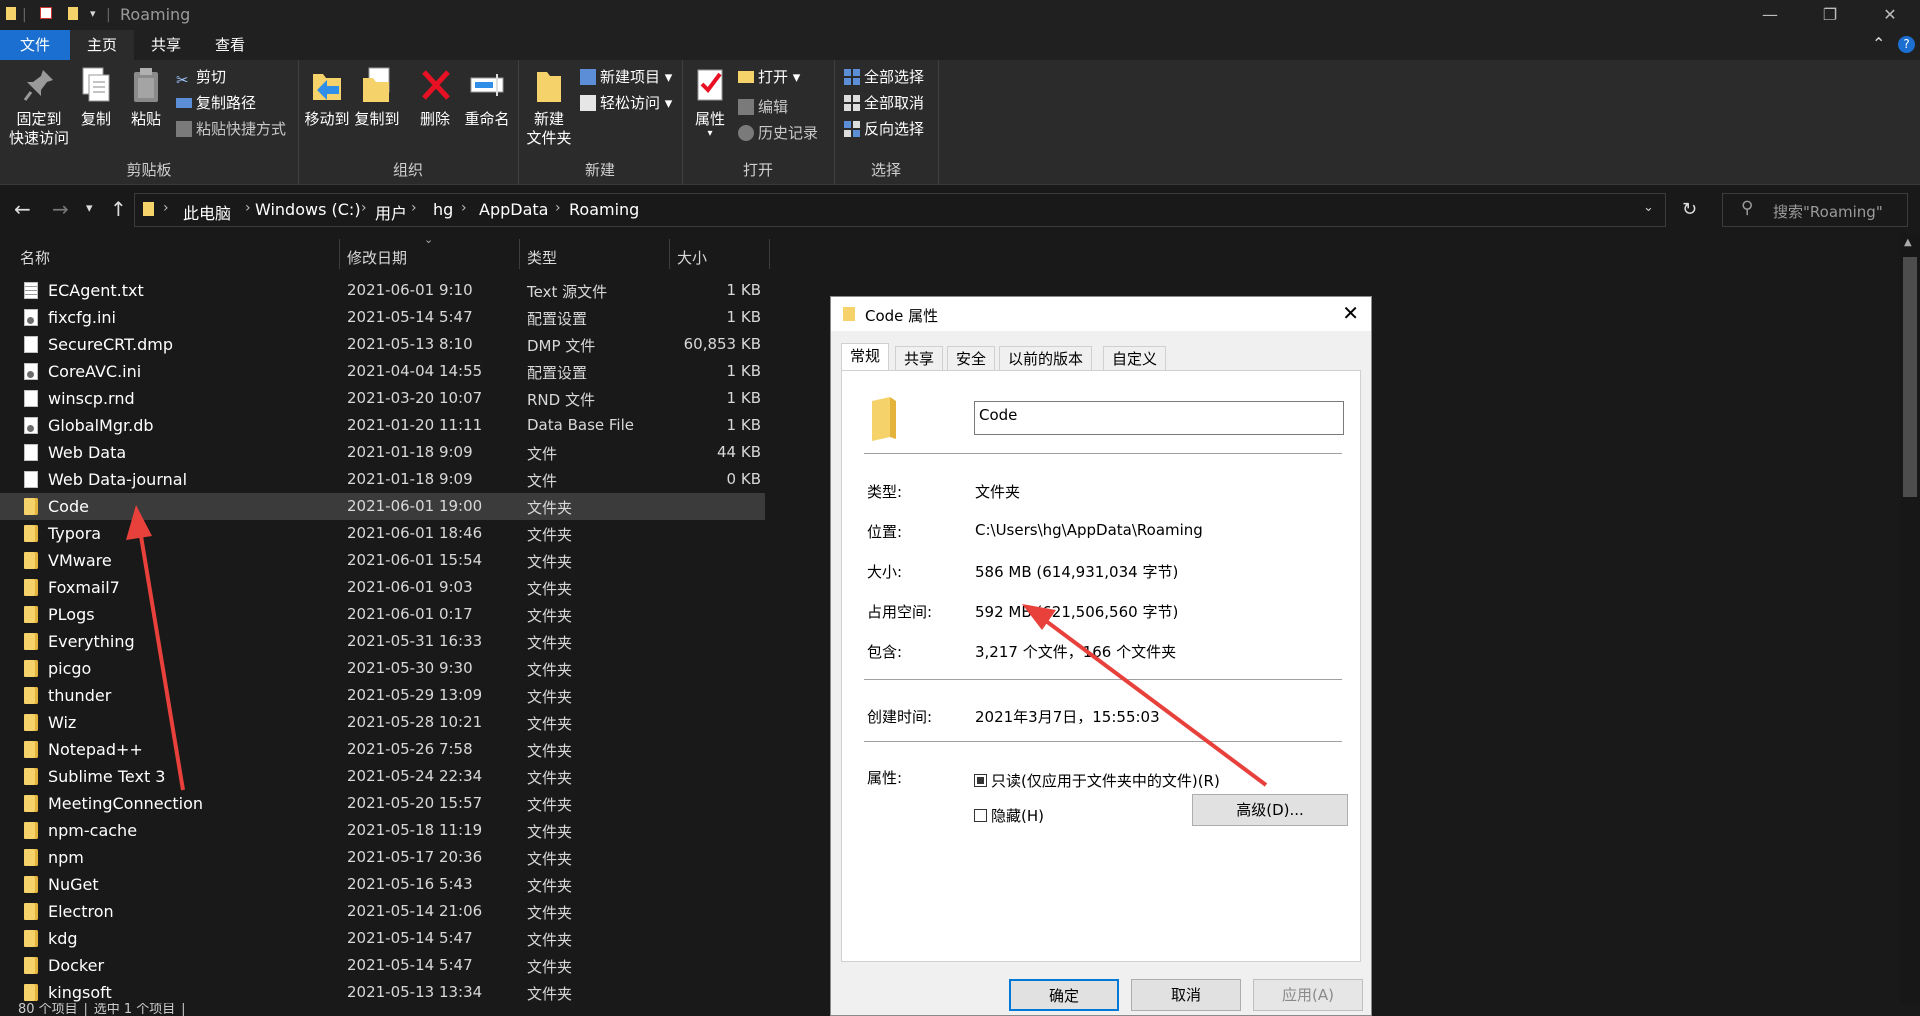 The height and width of the screenshot is (1016, 1920). What do you see at coordinates (22, 209) in the screenshot?
I see `back-icon: ←` at bounding box center [22, 209].